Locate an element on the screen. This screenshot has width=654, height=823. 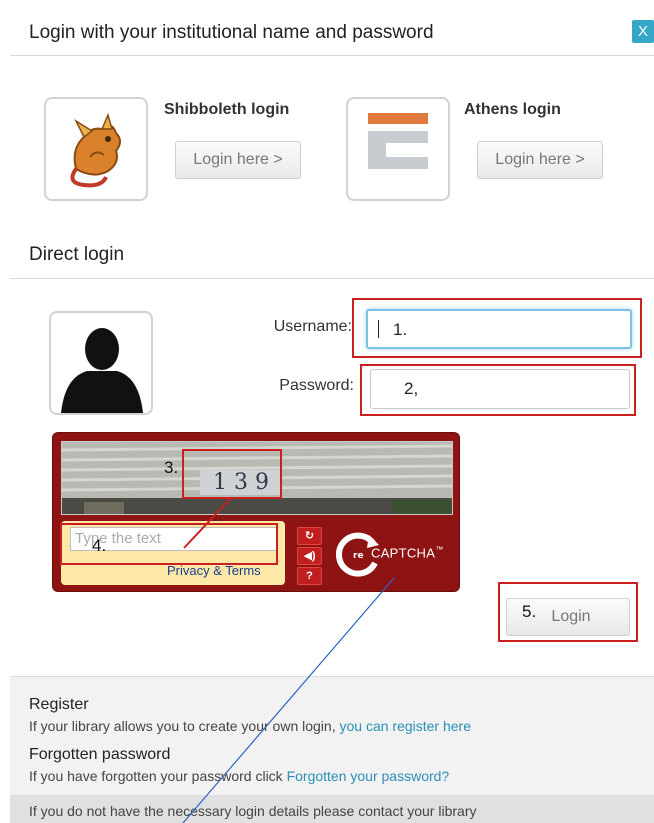
trademark: ™ is located at coordinates (439, 549).